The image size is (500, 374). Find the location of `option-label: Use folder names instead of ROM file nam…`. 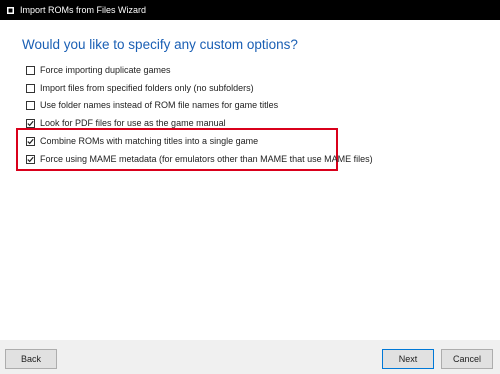

option-label: Use folder names instead of ROM file nam… is located at coordinates (159, 105).